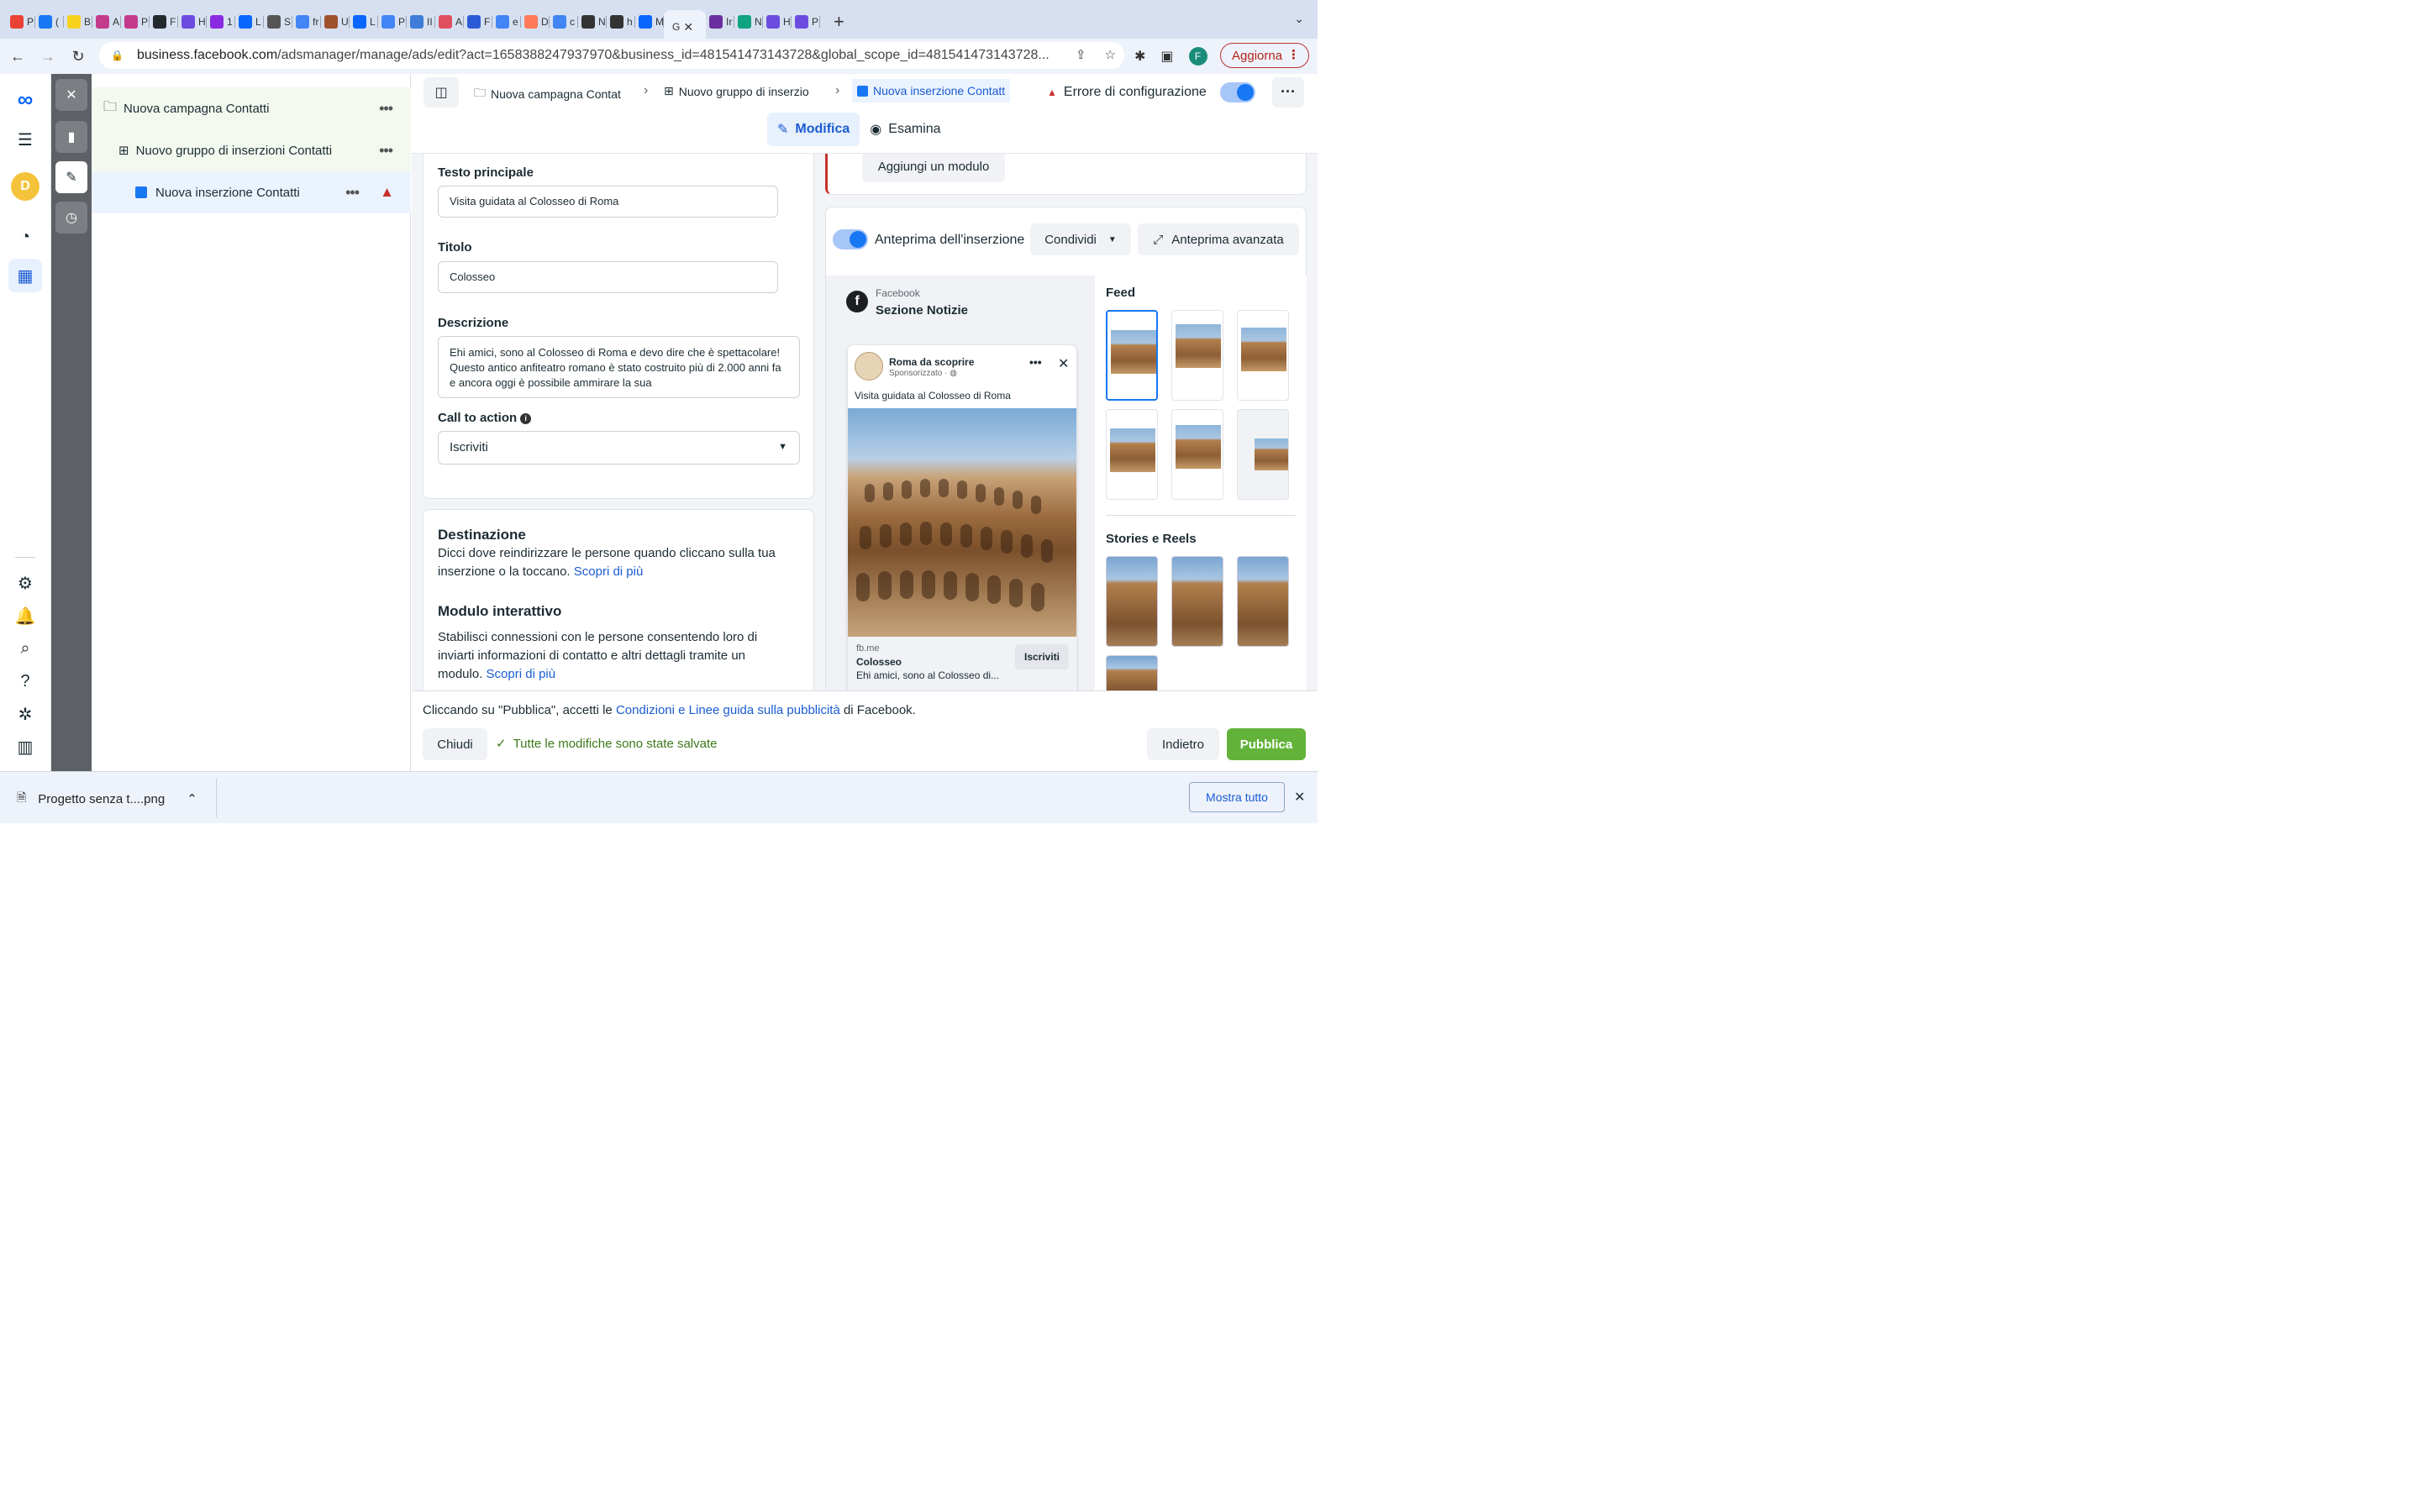  I want to click on search-icon: ⌕, so click(25, 648).